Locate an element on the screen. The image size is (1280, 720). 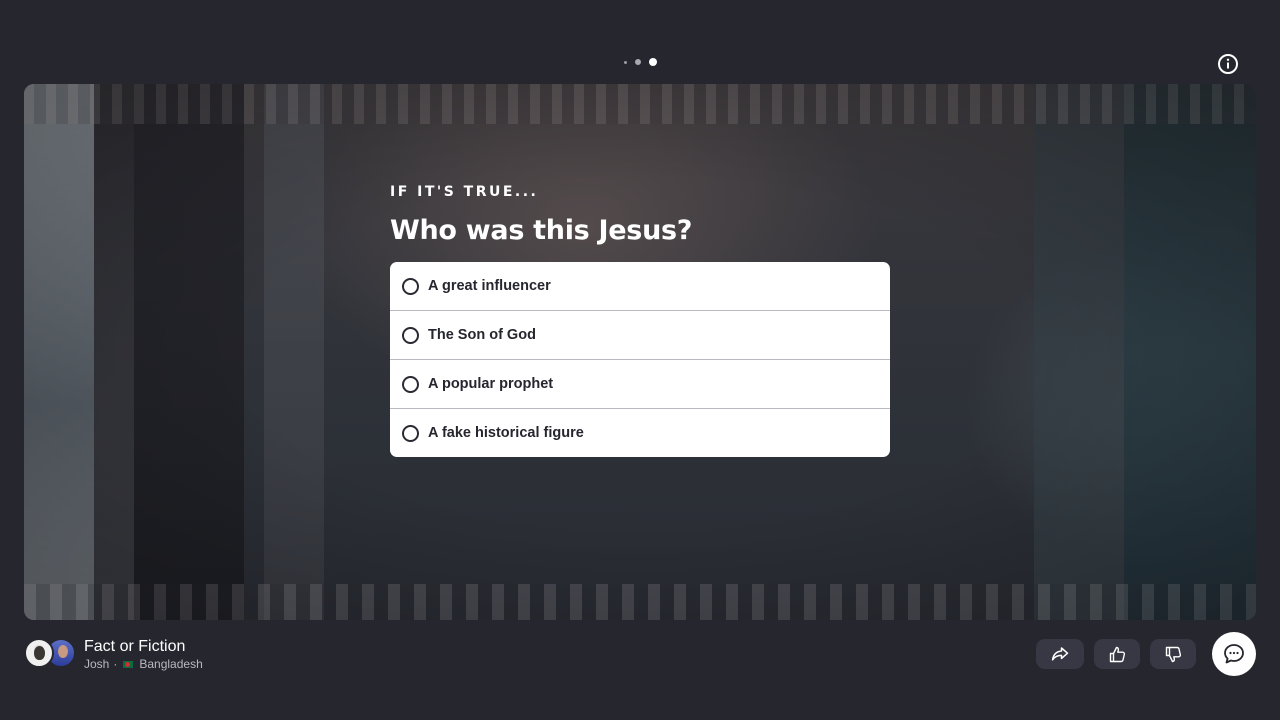
progress-dots is located at coordinates (640, 62).